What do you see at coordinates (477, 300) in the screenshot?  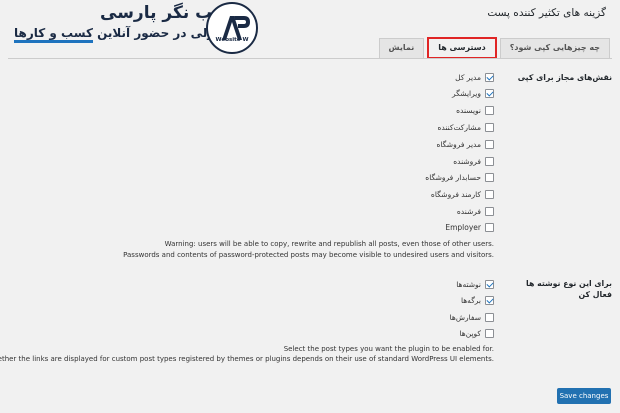 I see `post-type-option: برگه‌ها` at bounding box center [477, 300].